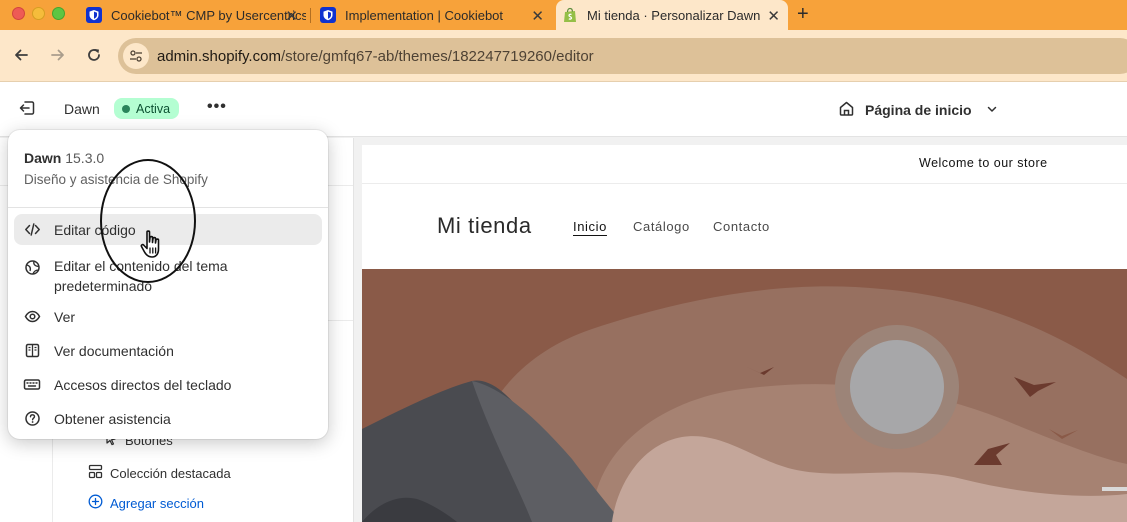 The image size is (1127, 522). I want to click on menu-theme-subtitle: Diseño y asistencia de Shopify, so click(116, 179).